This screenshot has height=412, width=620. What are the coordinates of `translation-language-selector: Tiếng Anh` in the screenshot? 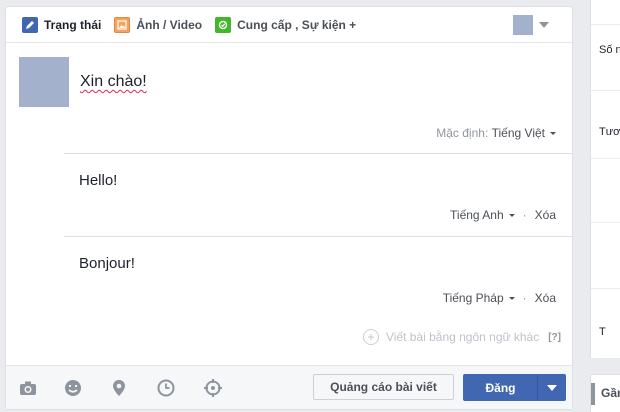 It's located at (482, 215).